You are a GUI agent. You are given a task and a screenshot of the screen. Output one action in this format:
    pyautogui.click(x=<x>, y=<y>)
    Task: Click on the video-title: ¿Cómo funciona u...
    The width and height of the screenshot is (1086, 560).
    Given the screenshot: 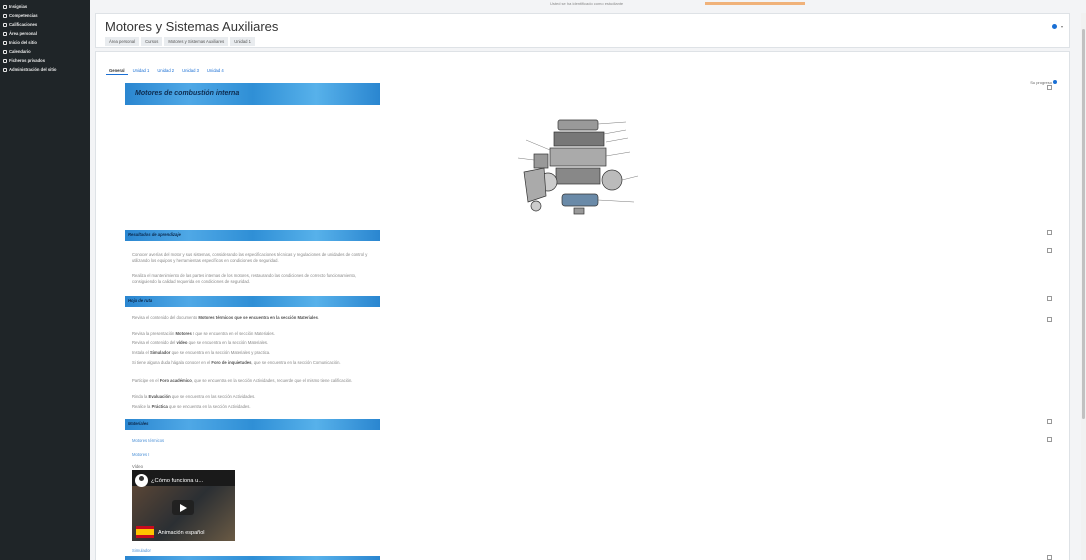 What is the action you would take?
    pyautogui.click(x=177, y=481)
    